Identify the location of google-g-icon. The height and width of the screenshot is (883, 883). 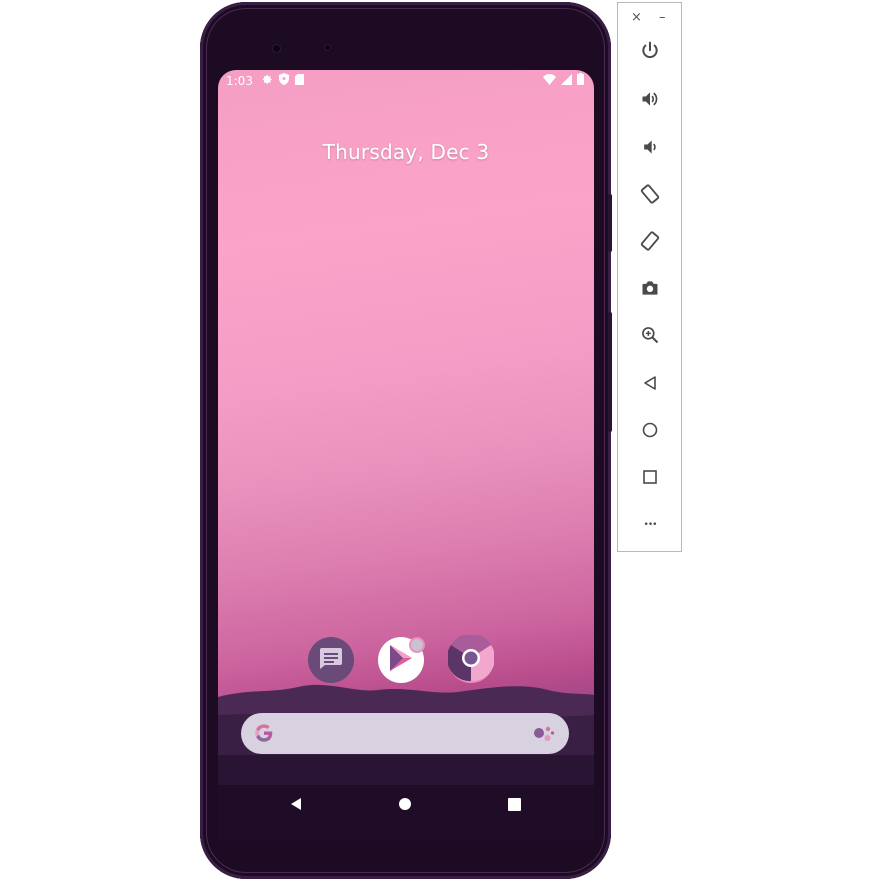
(264, 735).